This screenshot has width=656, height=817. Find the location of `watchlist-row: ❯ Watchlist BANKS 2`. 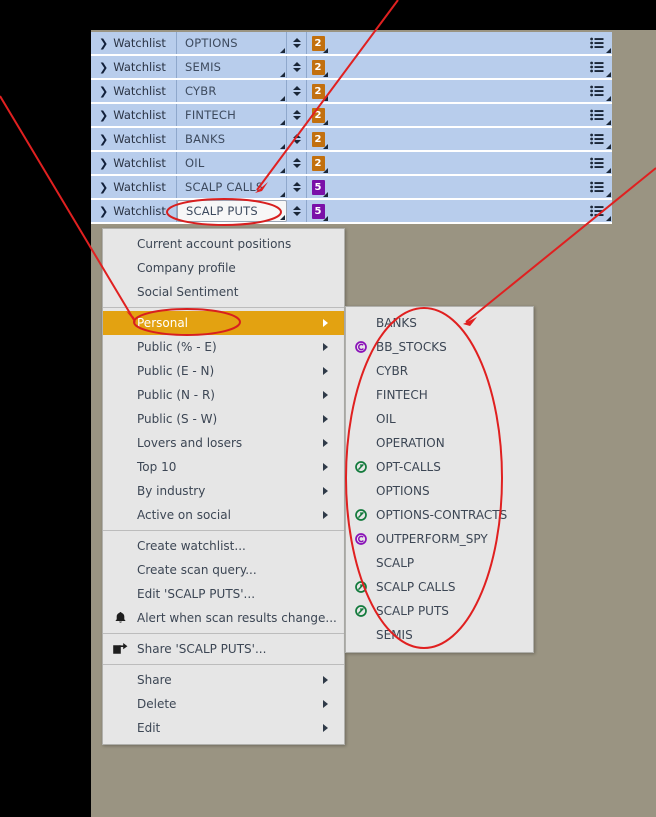

watchlist-row: ❯ Watchlist BANKS 2 is located at coordinates (351, 140).